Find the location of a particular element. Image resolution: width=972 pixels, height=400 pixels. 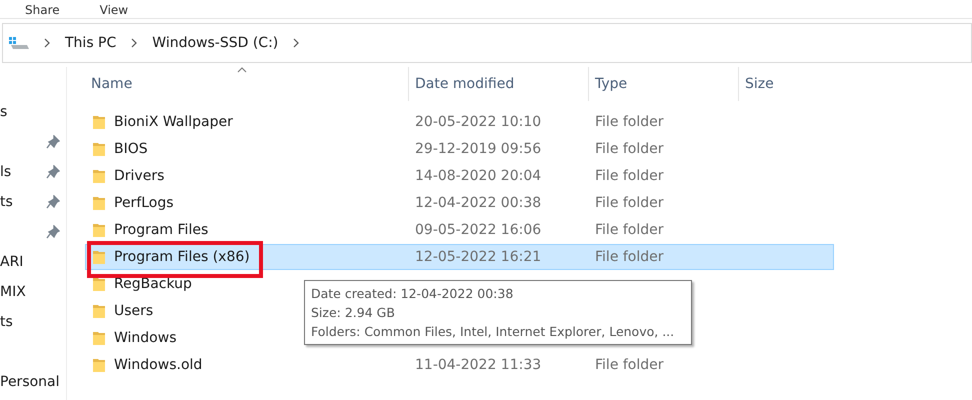

file-name: RegBackup is located at coordinates (153, 284).